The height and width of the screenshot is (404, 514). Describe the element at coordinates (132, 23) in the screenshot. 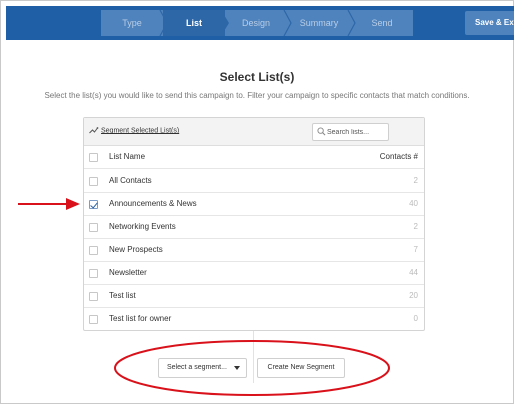

I see `step-type: Type` at that location.